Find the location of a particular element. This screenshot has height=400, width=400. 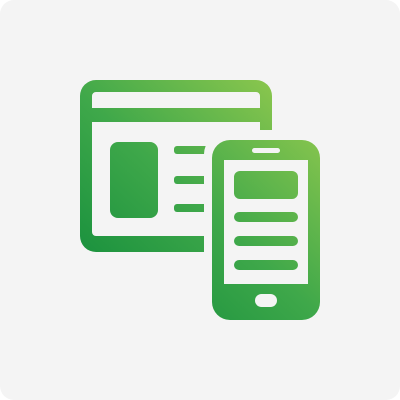

phone-home-button is located at coordinates (266, 300).